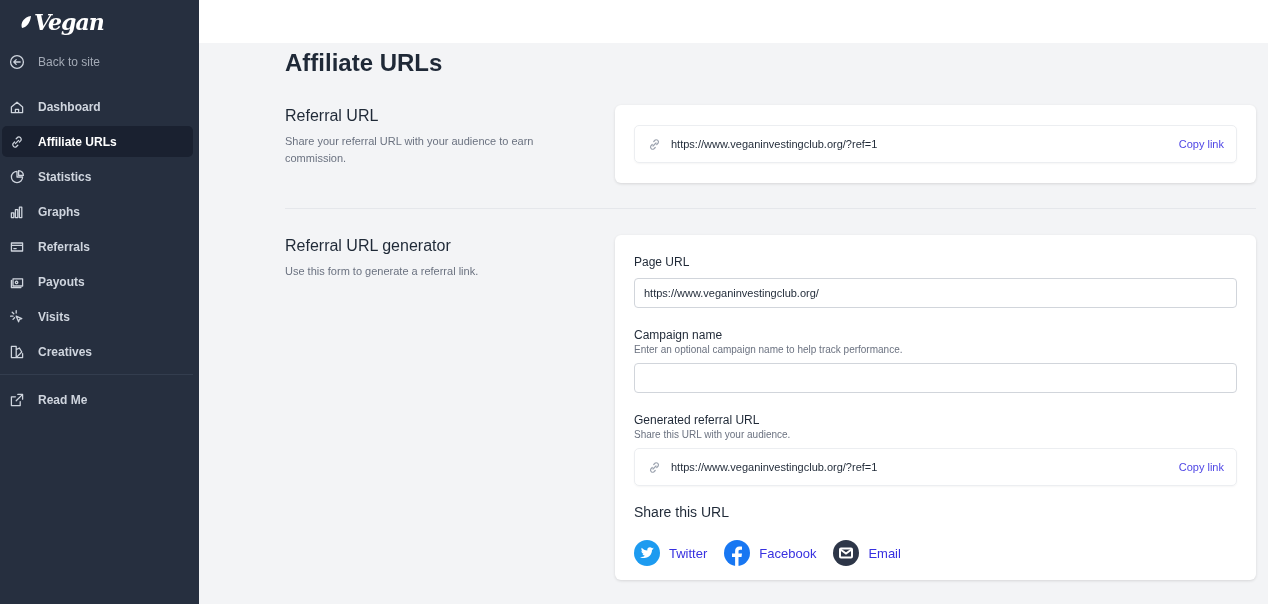 The width and height of the screenshot is (1268, 604). What do you see at coordinates (935, 378) in the screenshot?
I see `campaign-name-field` at bounding box center [935, 378].